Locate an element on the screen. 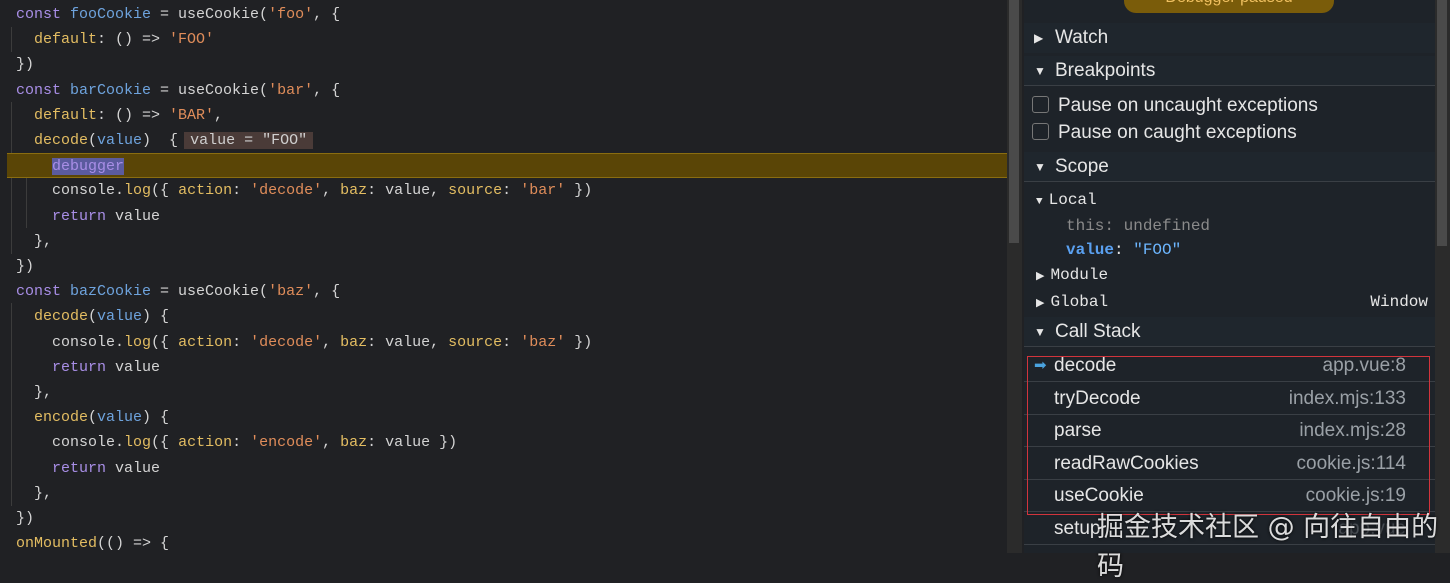  code-token: encode is located at coordinates (52, 418).